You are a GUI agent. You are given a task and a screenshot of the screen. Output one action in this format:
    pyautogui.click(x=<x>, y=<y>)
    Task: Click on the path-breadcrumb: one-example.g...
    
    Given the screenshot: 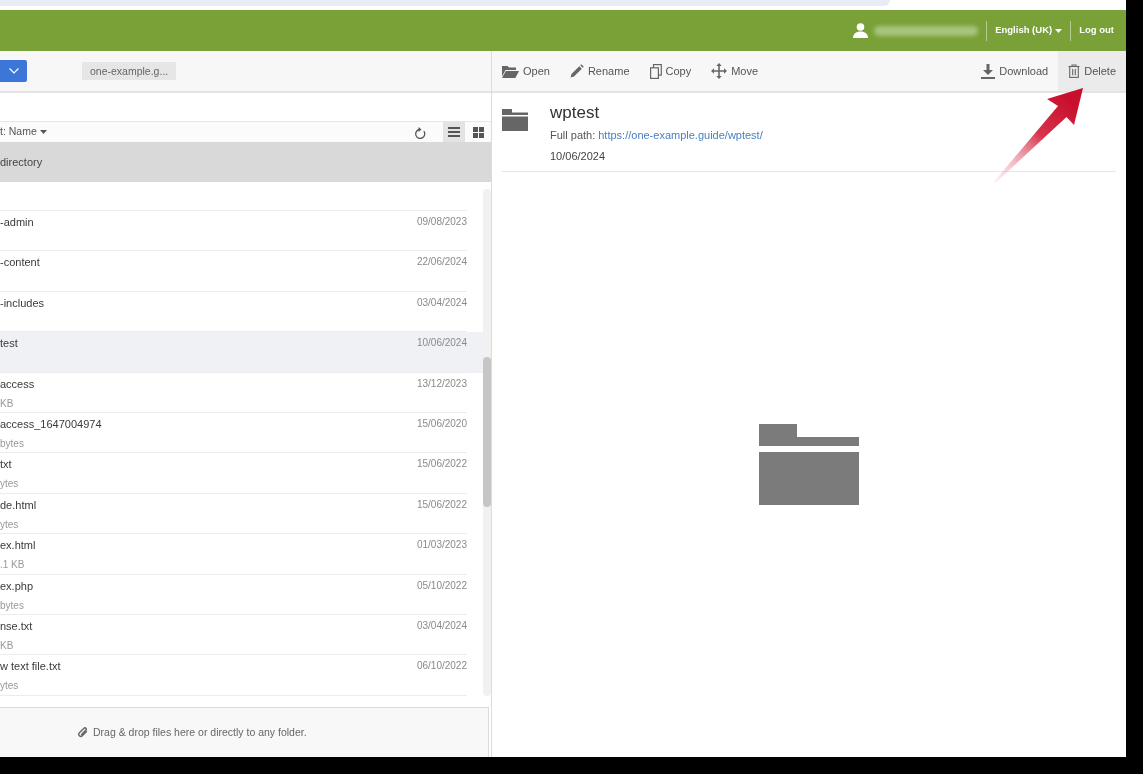 What is the action you would take?
    pyautogui.click(x=129, y=71)
    